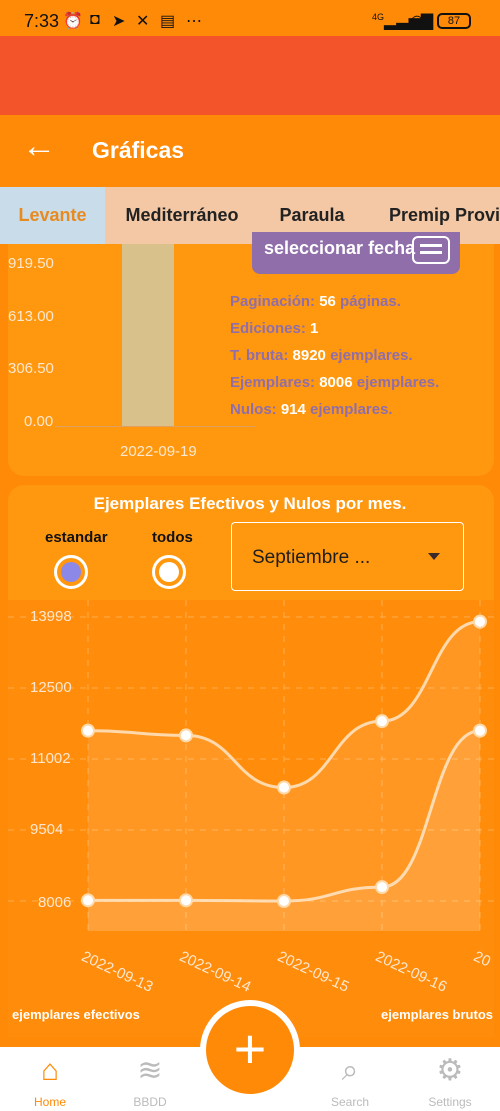 The width and height of the screenshot is (500, 1111). What do you see at coordinates (250, 151) in the screenshot?
I see `app-bar: ← Gráficas` at bounding box center [250, 151].